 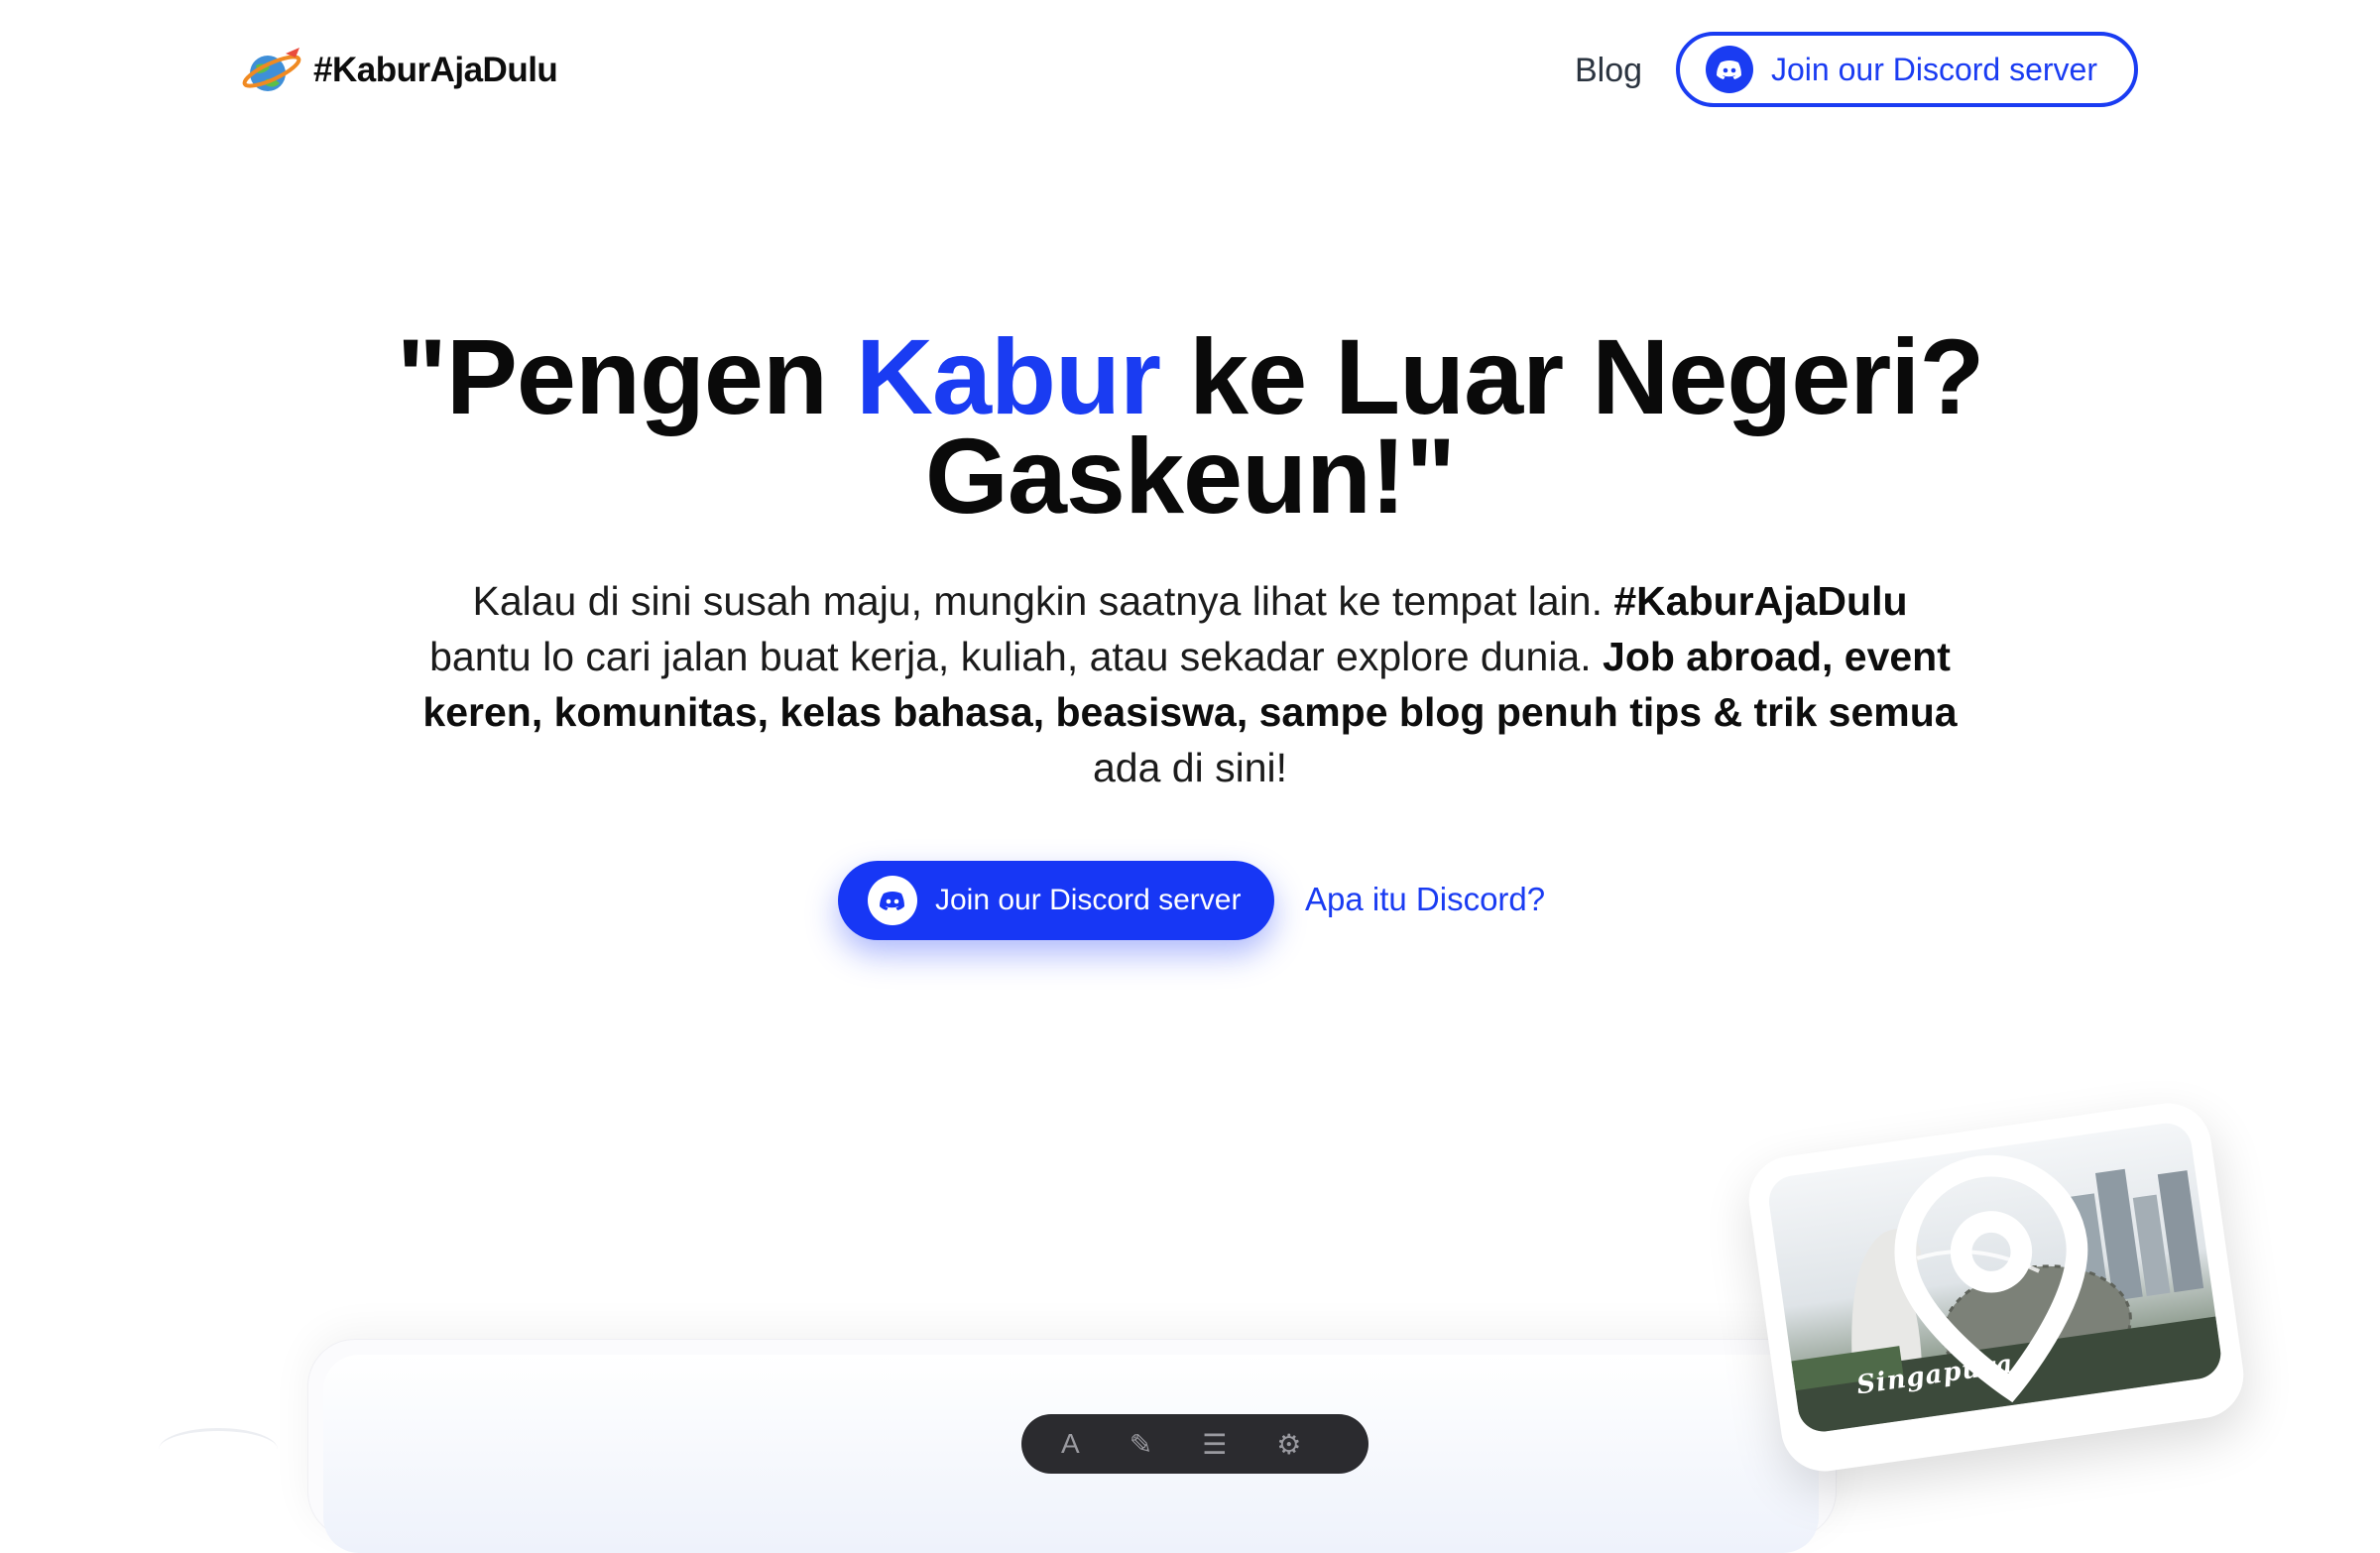 What do you see at coordinates (1215, 1444) in the screenshot?
I see `list-tool-icon: ☰` at bounding box center [1215, 1444].